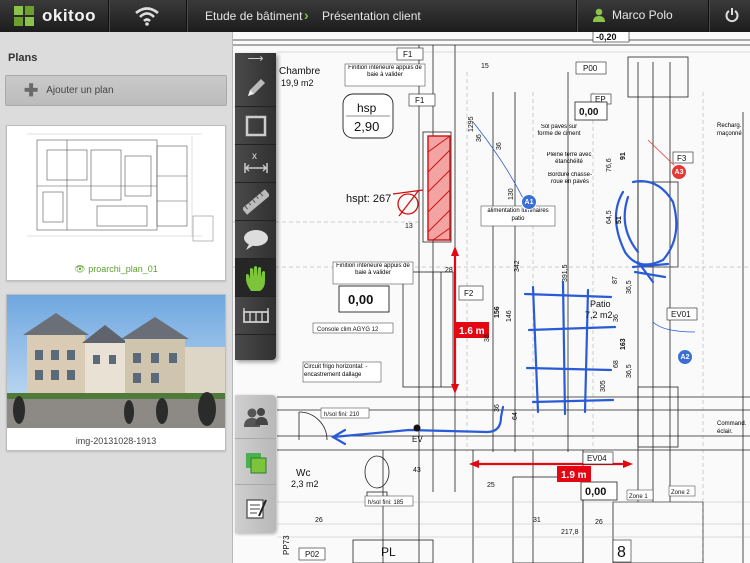 The width and height of the screenshot is (750, 563). Describe the element at coordinates (31, 90) in the screenshot. I see `plus-icon: ✚` at that location.